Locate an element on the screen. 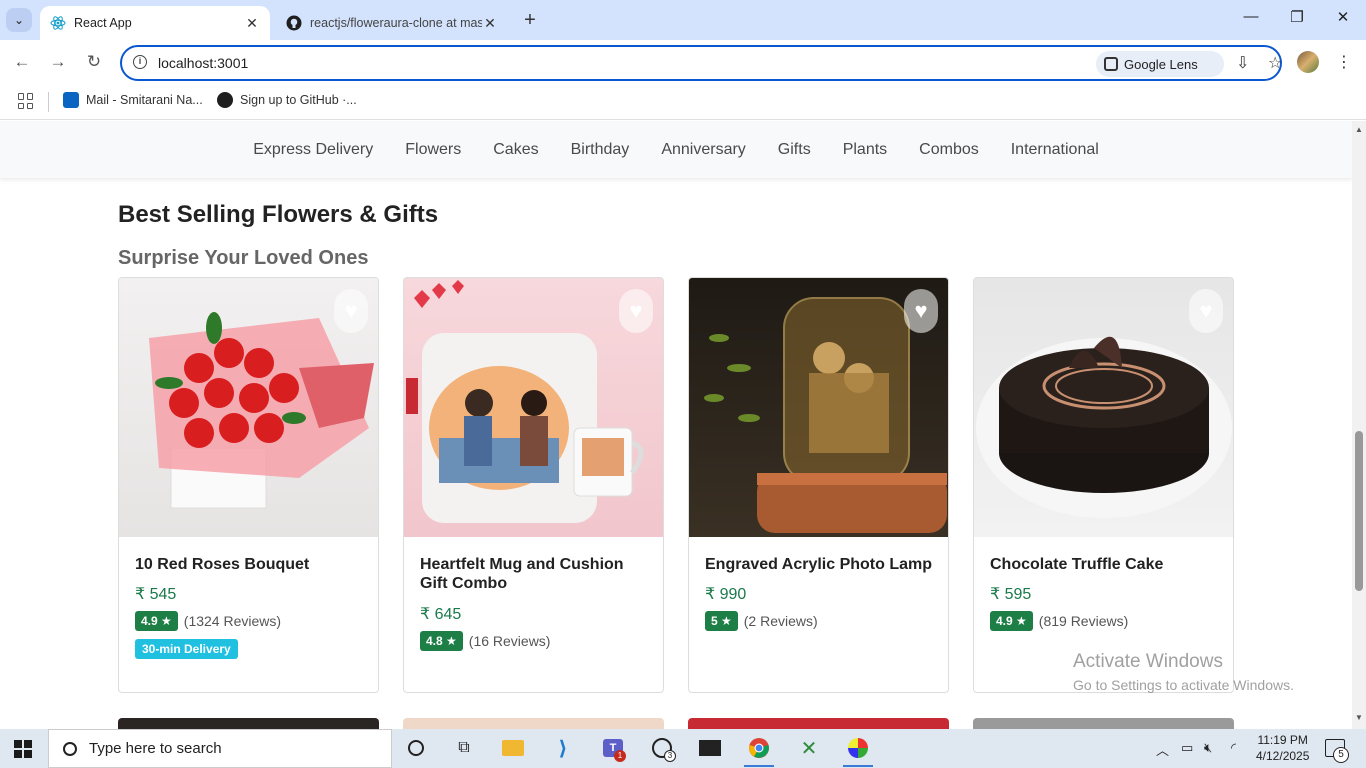 The width and height of the screenshot is (1366, 768). nav-cakes: Cakes is located at coordinates (515, 150).